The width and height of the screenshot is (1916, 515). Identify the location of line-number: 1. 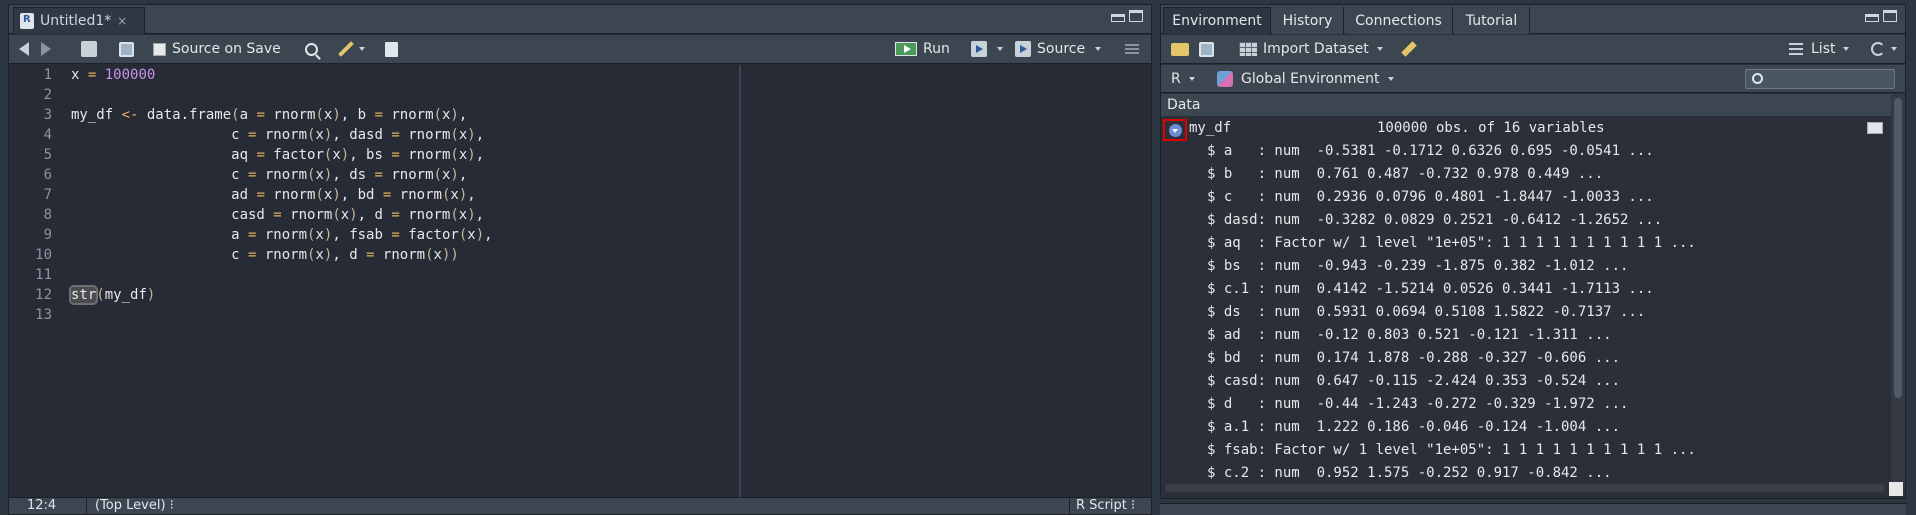
(47, 75).